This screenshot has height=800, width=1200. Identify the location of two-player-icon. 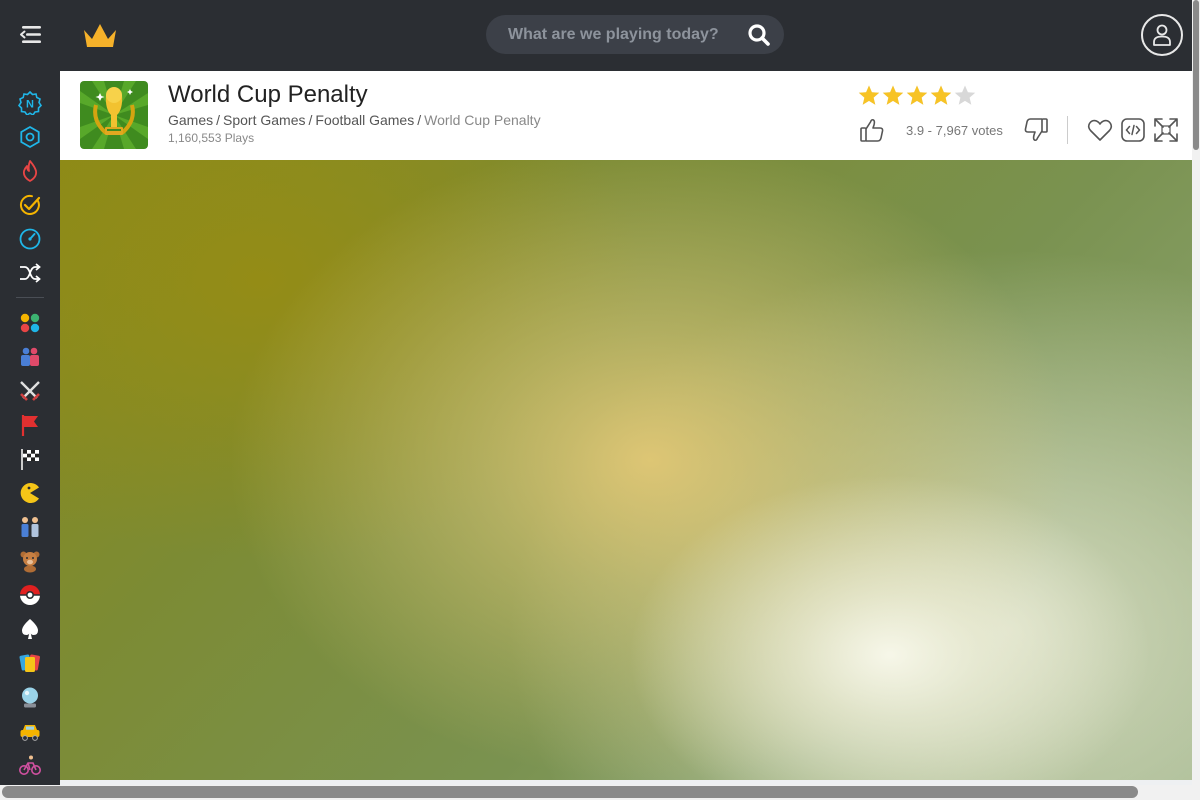
(30, 357).